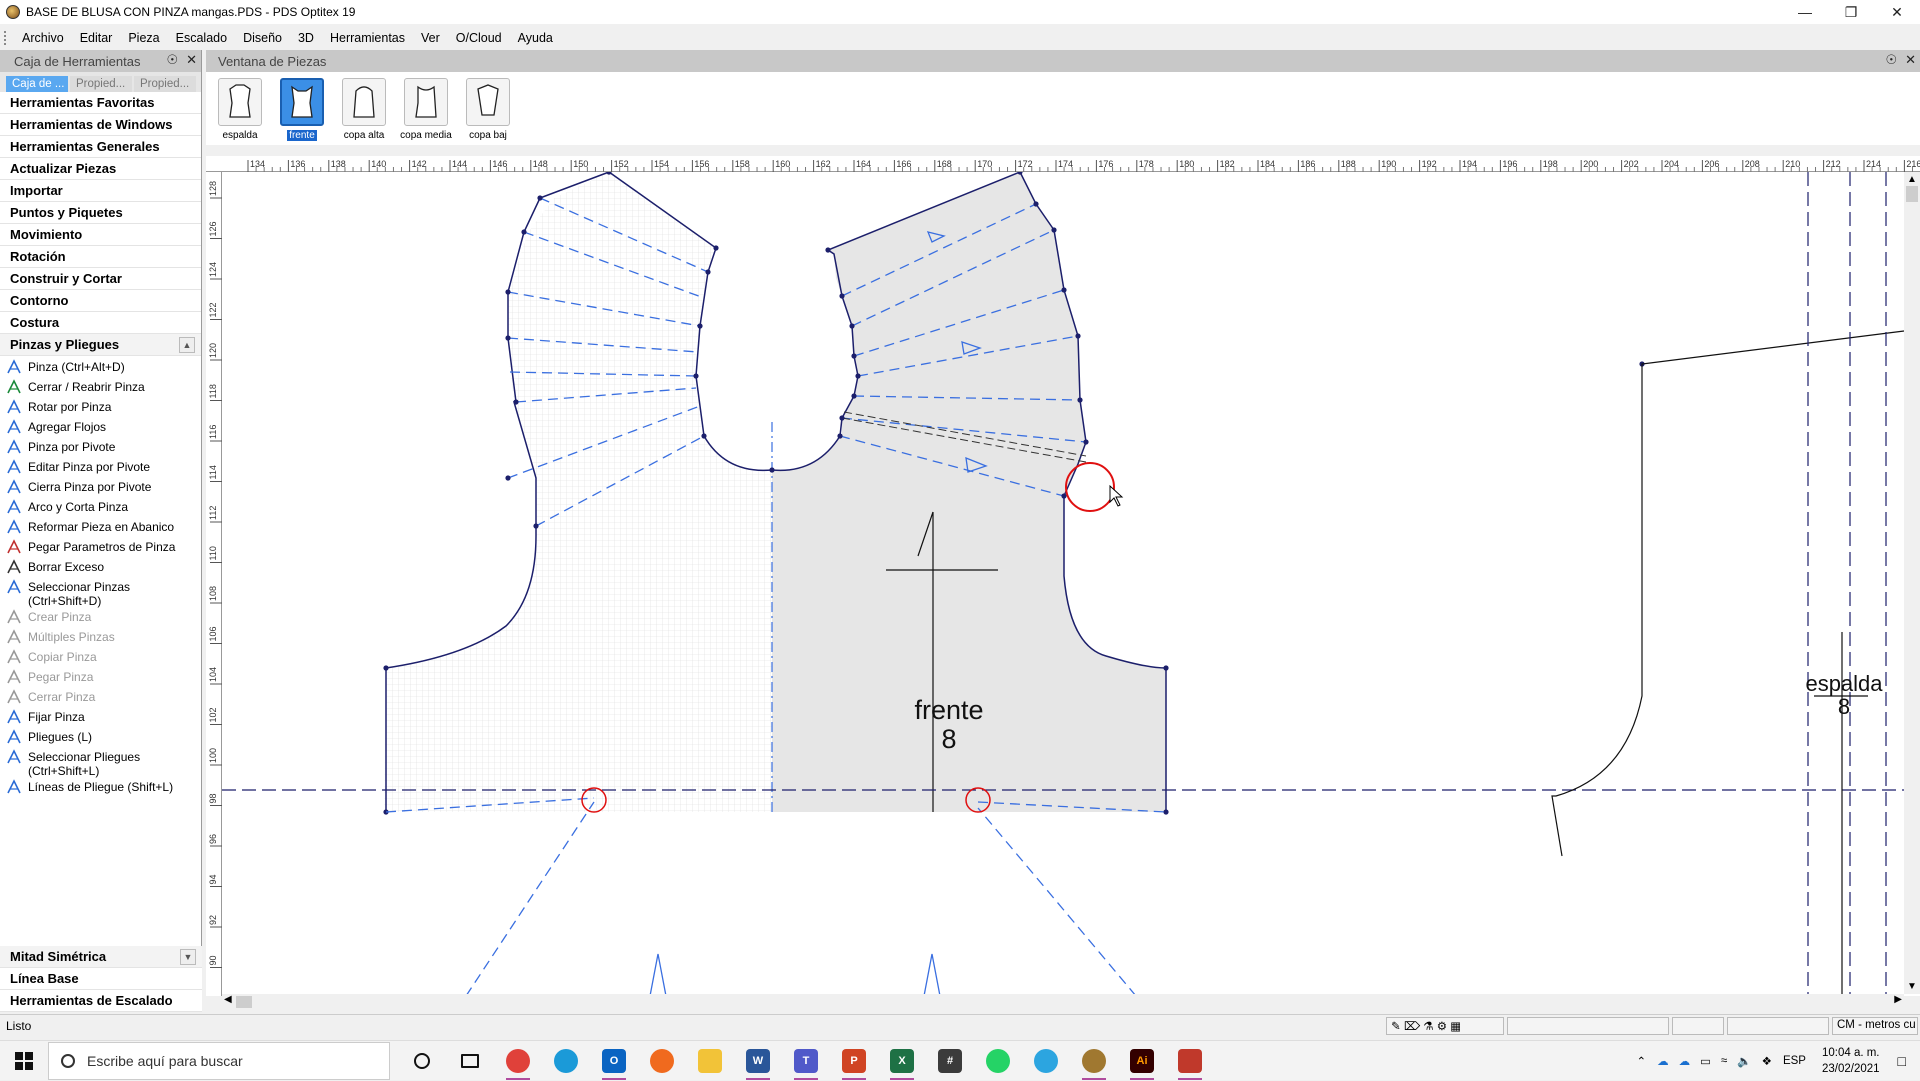 The height and width of the screenshot is (1081, 1920). I want to click on edge-icon, so click(566, 1061).